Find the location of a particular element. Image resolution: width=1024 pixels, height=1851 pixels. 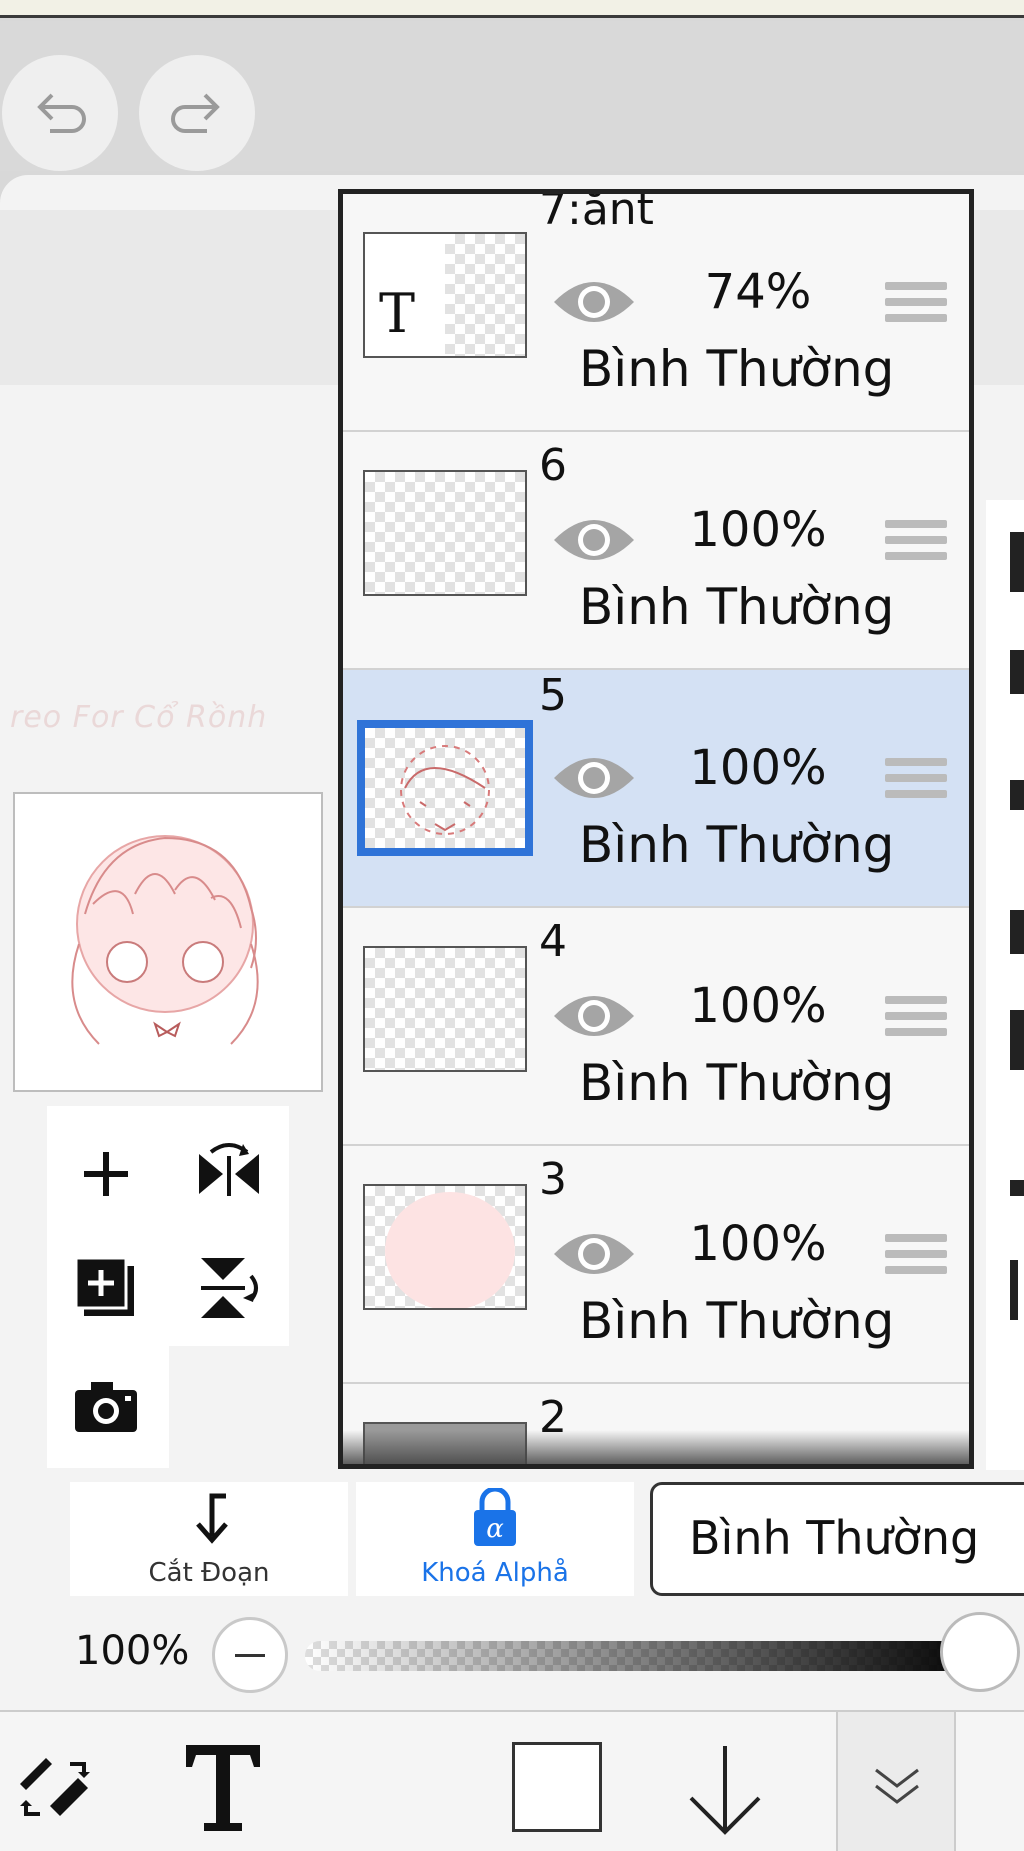

arrow-down-icon is located at coordinates (725, 1790).